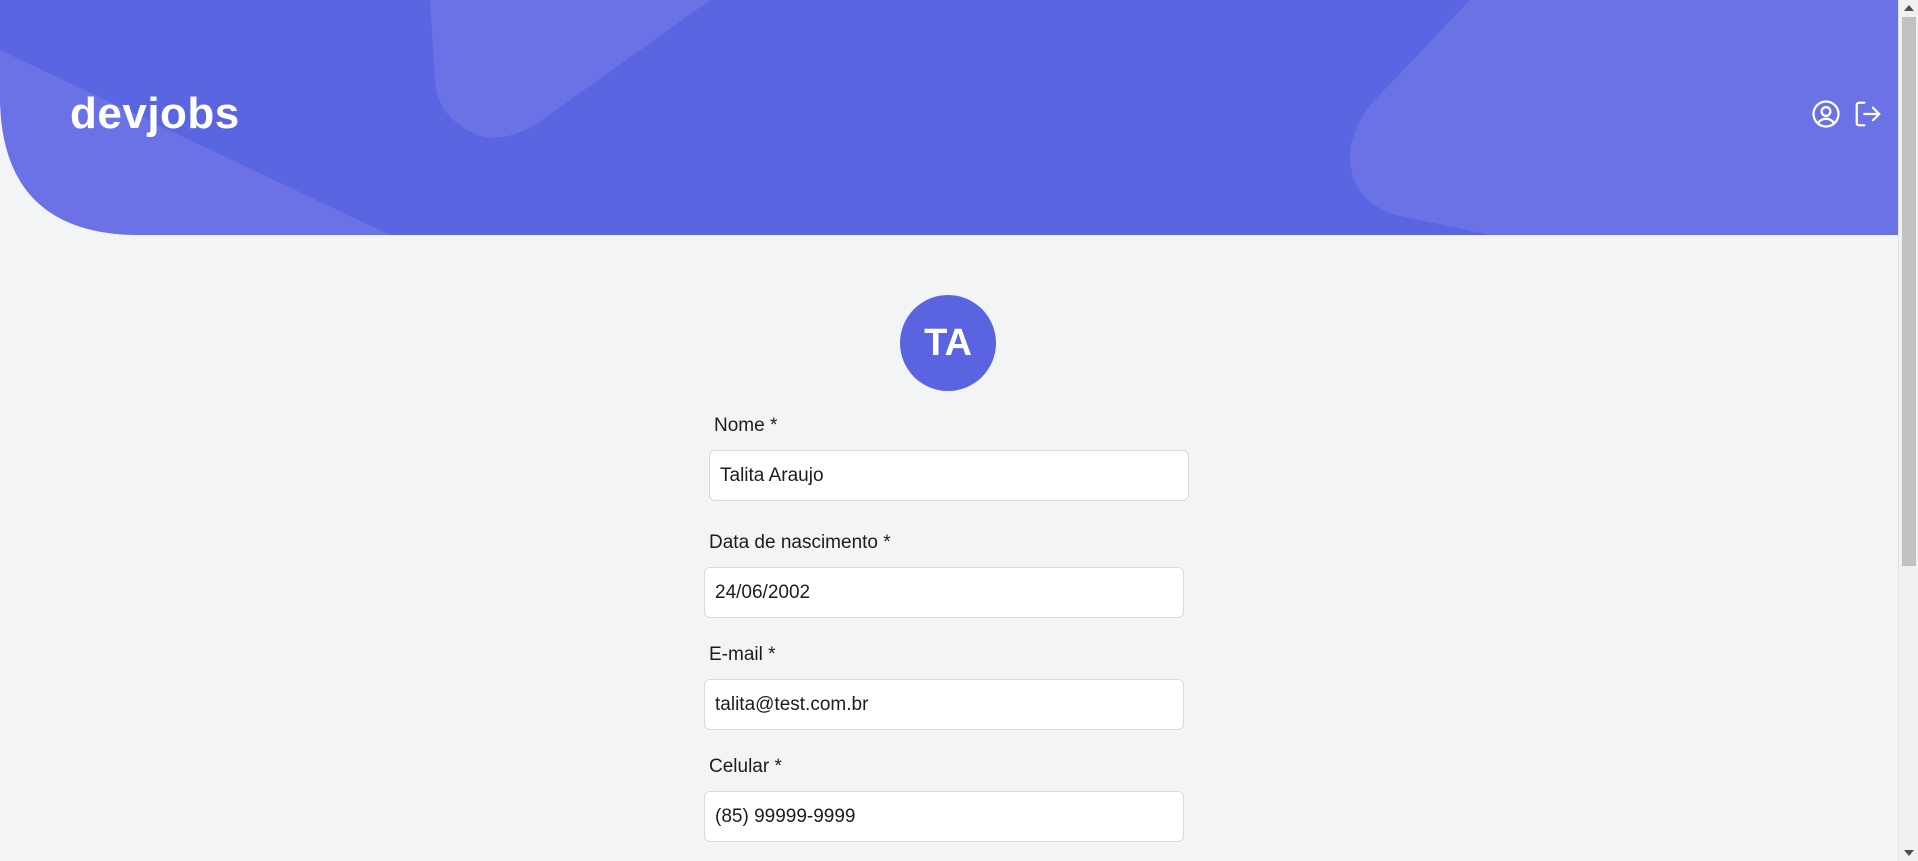  Describe the element at coordinates (746, 425) in the screenshot. I see `name-label: Nome *` at that location.